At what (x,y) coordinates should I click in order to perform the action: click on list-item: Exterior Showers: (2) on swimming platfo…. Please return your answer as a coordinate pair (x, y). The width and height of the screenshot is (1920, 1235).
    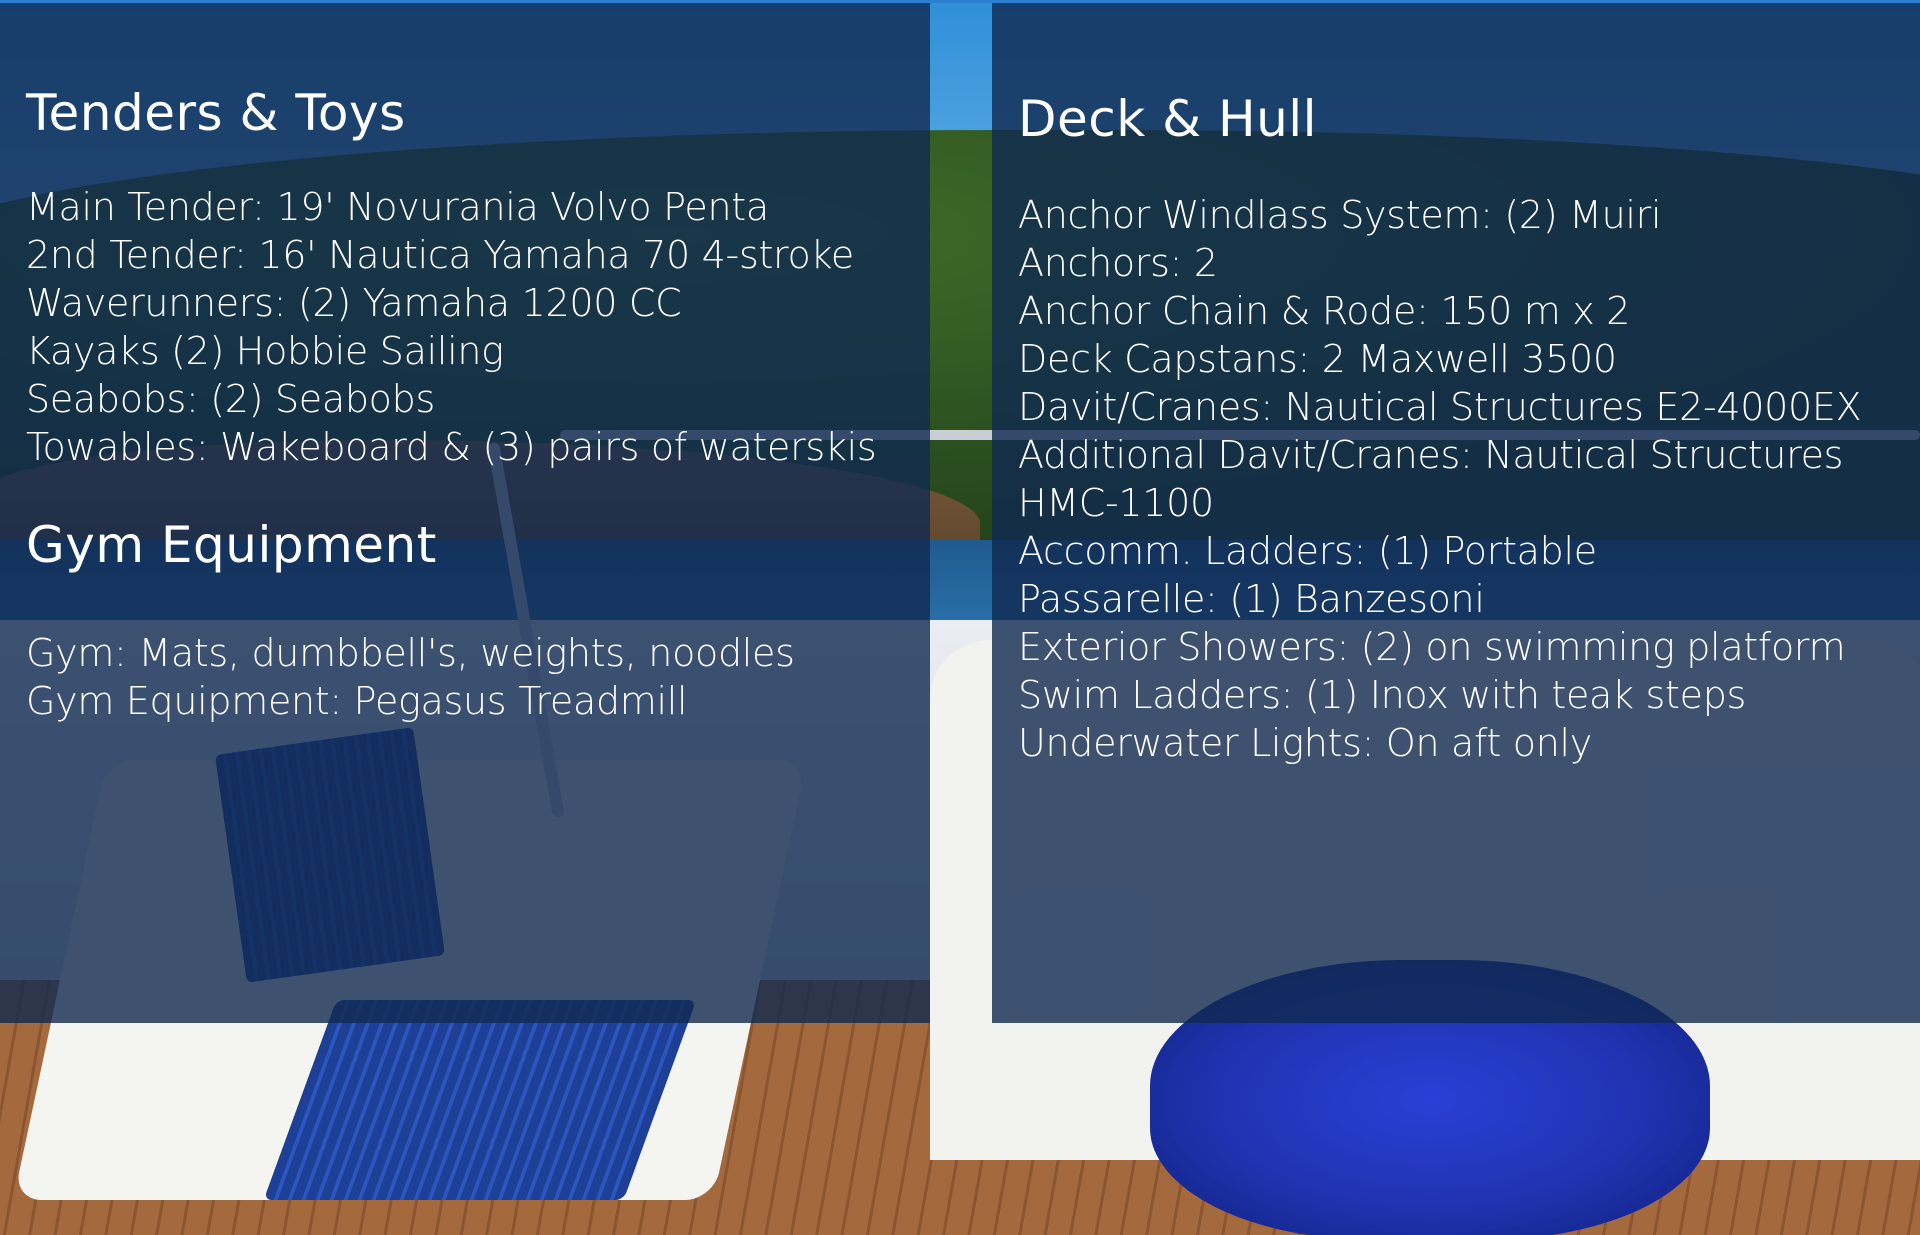
    Looking at the image, I should click on (1432, 647).